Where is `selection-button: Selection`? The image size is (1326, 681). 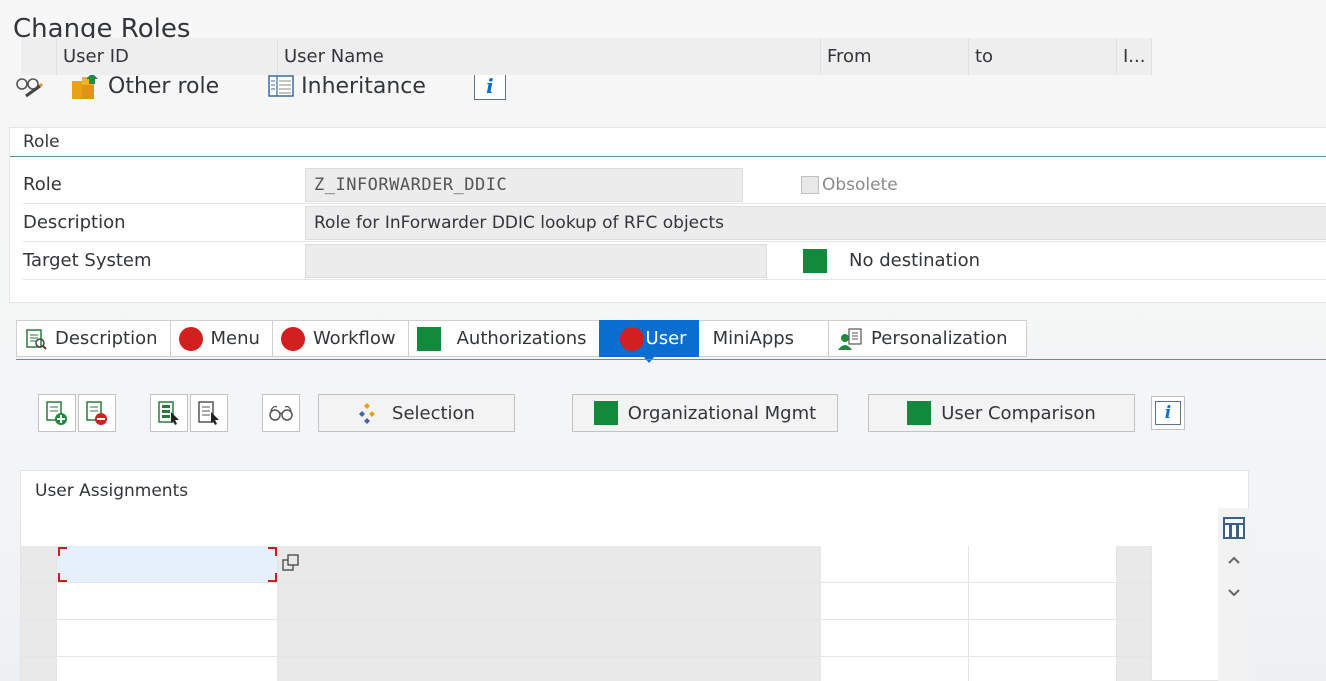
selection-button: Selection is located at coordinates (416, 413).